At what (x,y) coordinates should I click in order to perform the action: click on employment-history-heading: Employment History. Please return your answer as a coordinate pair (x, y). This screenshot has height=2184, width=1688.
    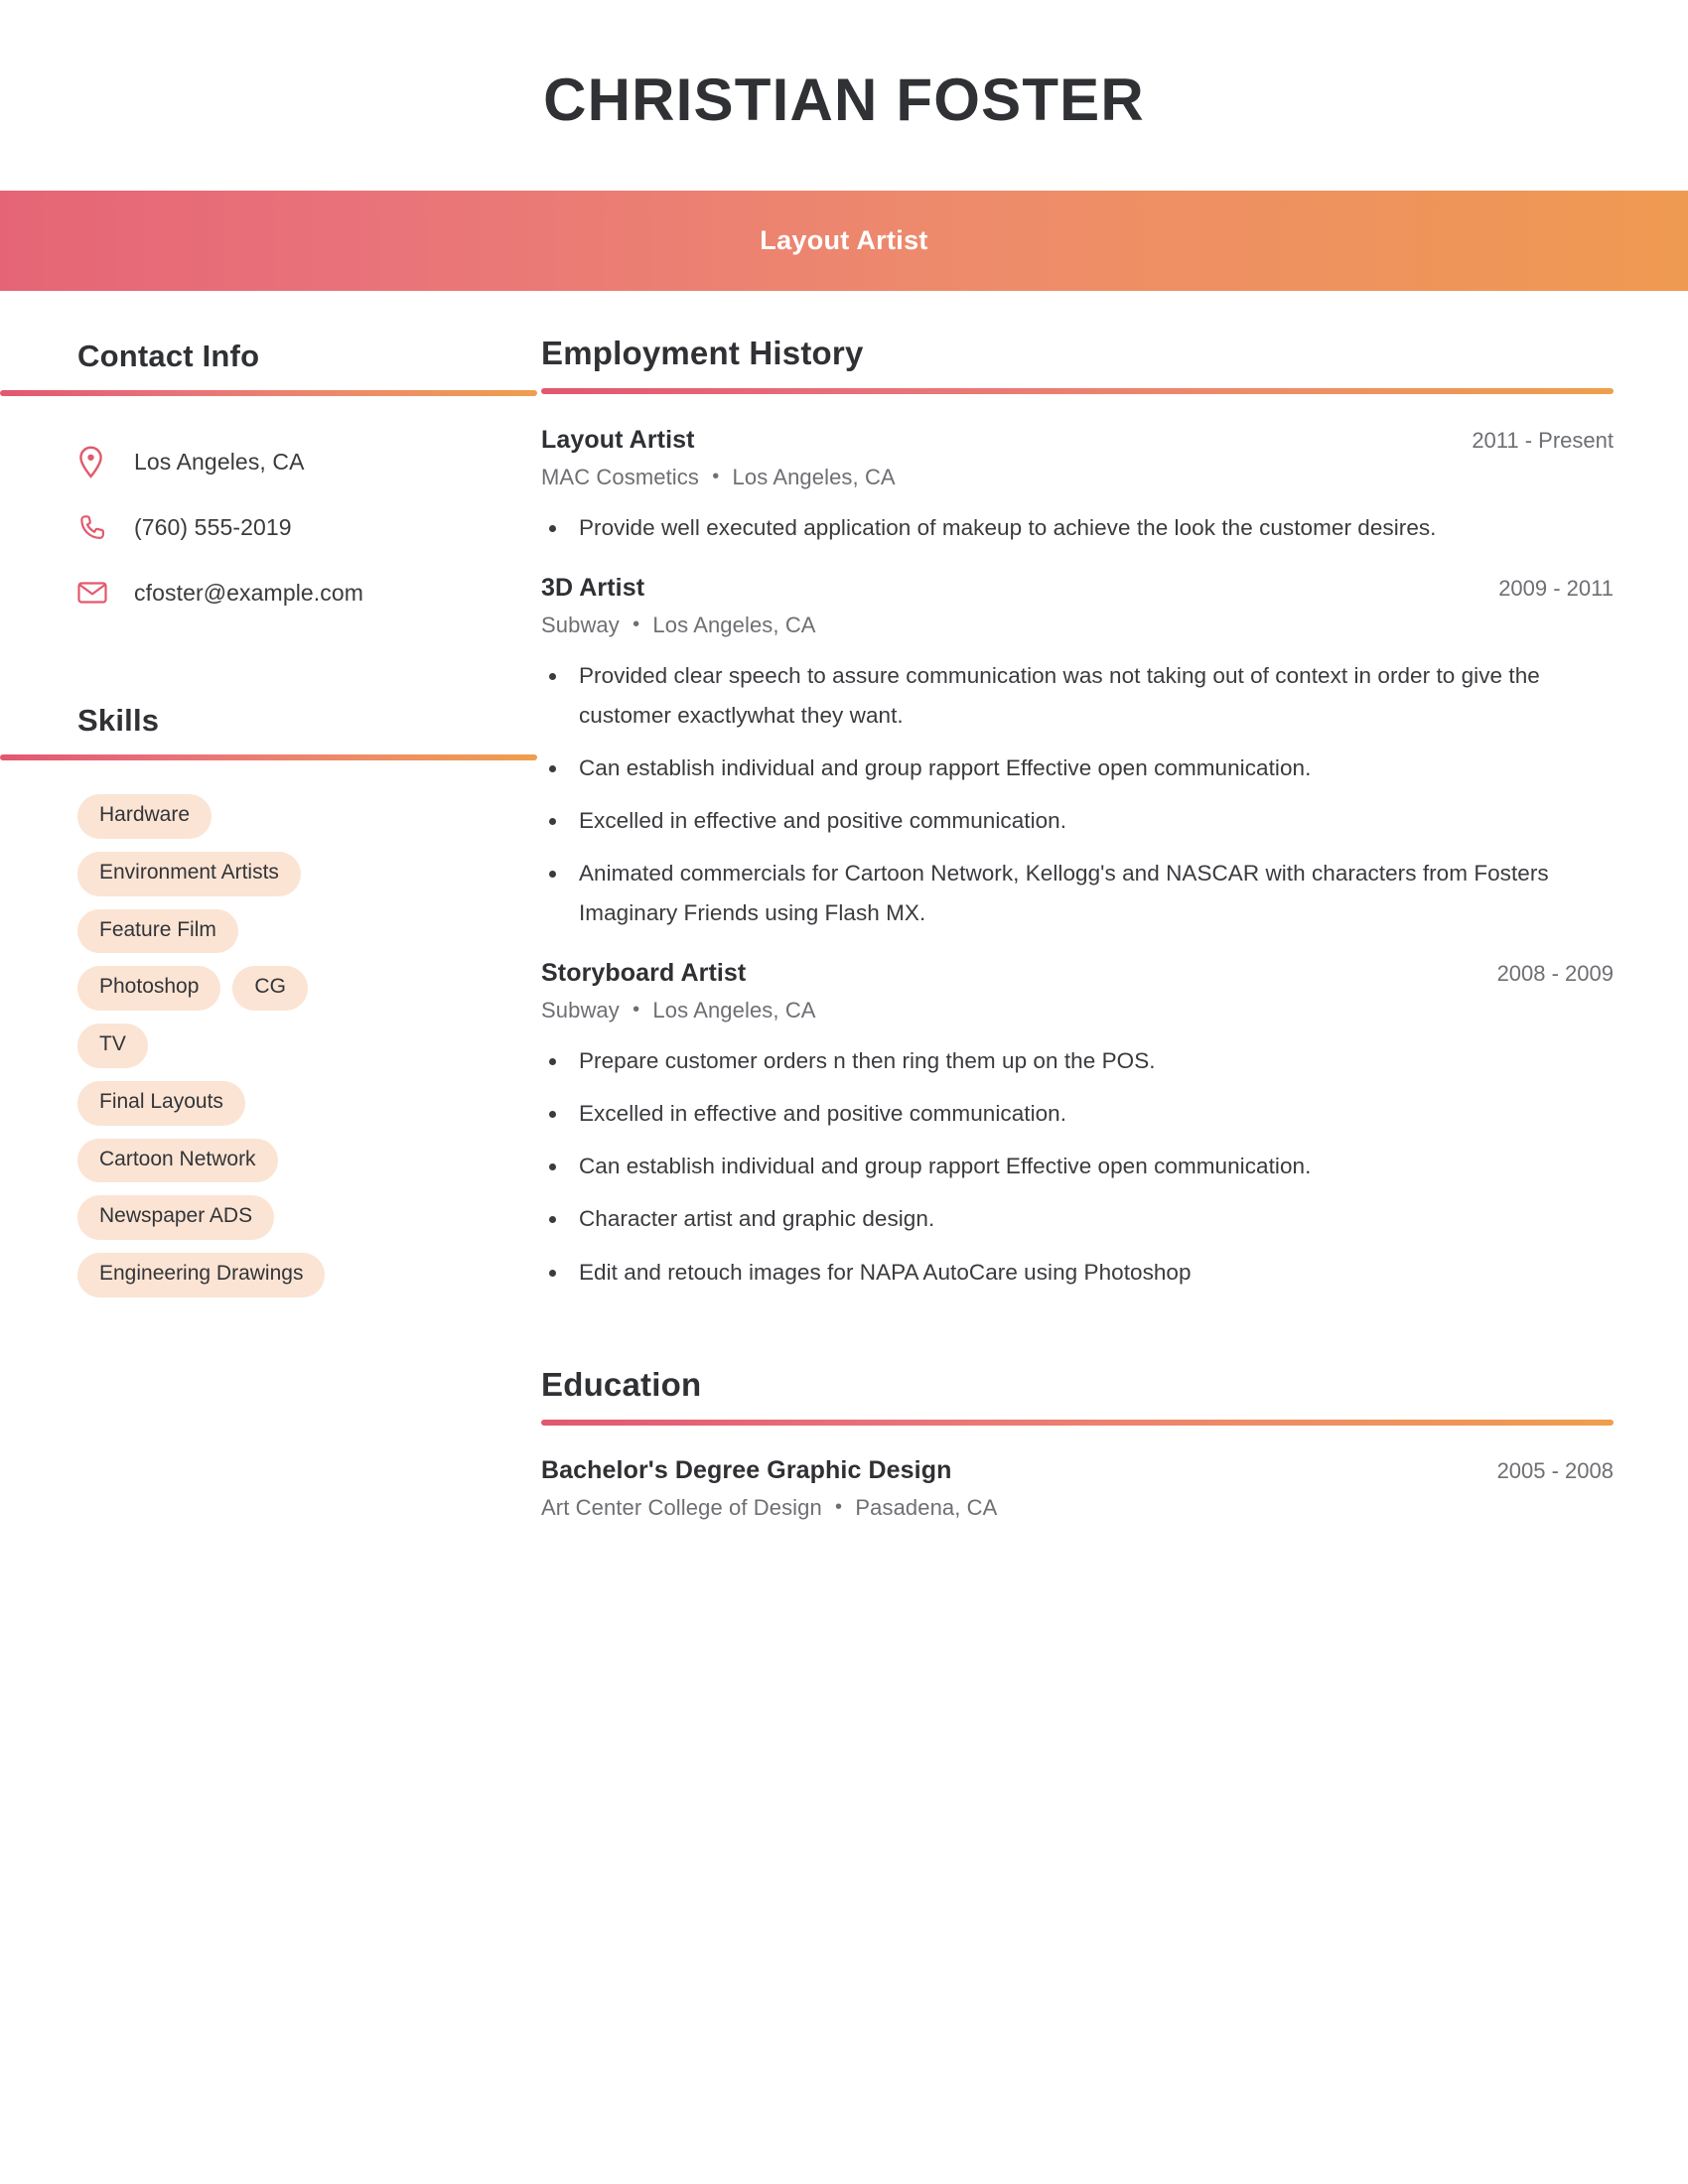
    Looking at the image, I should click on (702, 353).